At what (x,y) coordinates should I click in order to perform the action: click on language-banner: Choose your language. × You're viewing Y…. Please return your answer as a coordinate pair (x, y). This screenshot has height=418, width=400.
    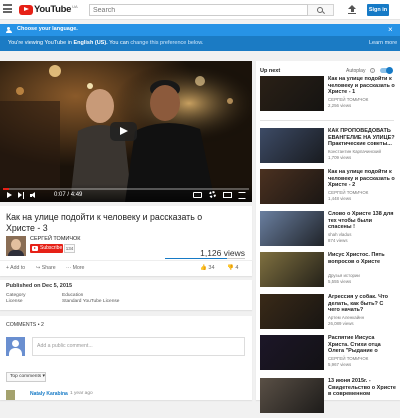
    Looking at the image, I should click on (200, 37).